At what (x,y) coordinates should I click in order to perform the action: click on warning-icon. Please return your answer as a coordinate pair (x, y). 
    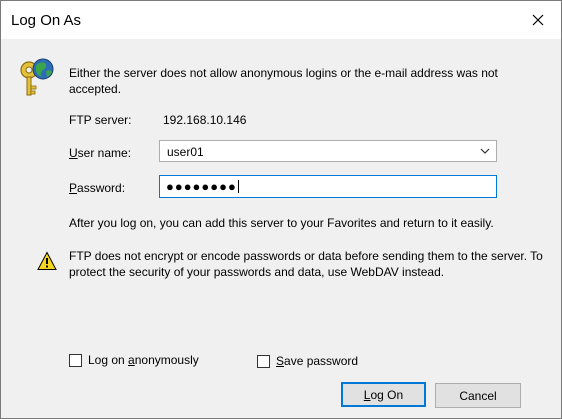
    Looking at the image, I should click on (47, 260).